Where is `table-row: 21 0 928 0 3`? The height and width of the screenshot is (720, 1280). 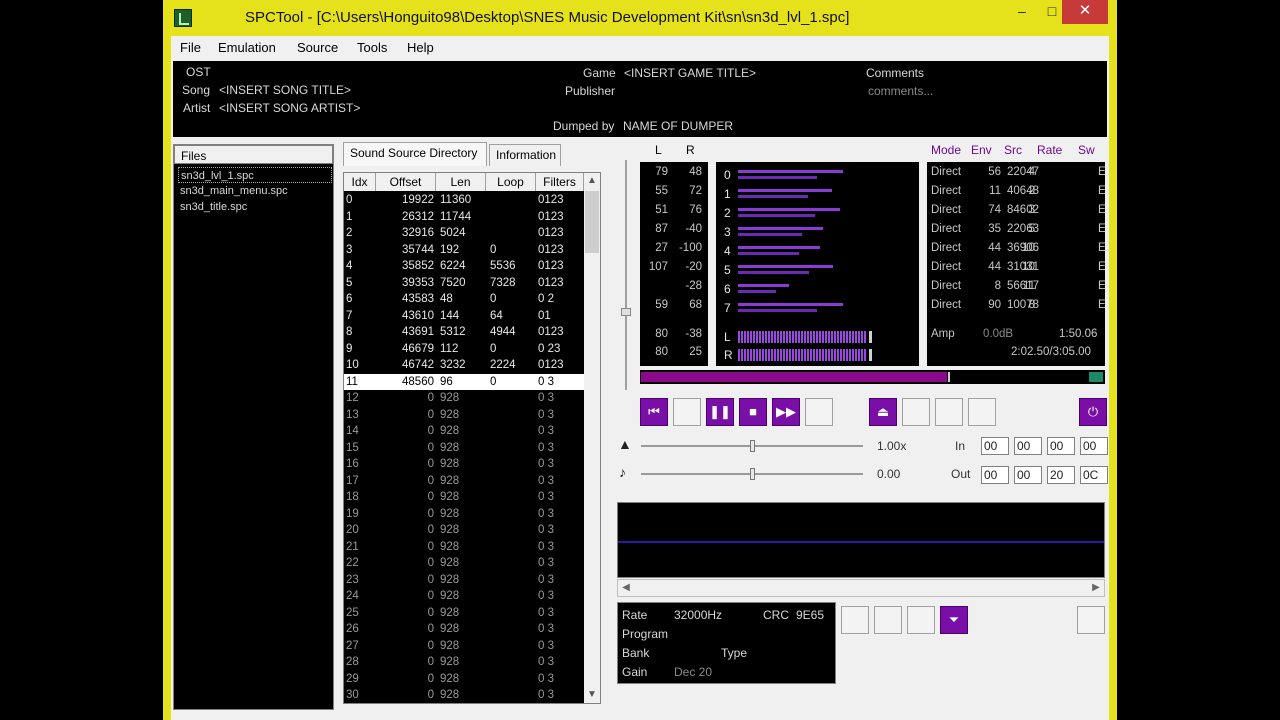
table-row: 21 0 928 0 3 is located at coordinates (464, 547).